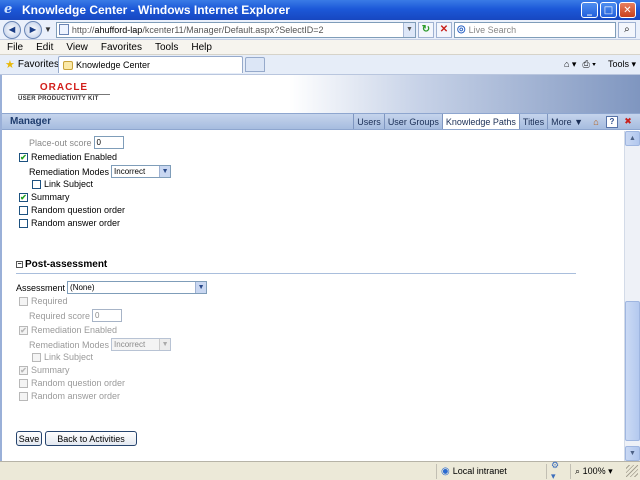  Describe the element at coordinates (632, 471) in the screenshot. I see `resize-grip-icon` at that location.